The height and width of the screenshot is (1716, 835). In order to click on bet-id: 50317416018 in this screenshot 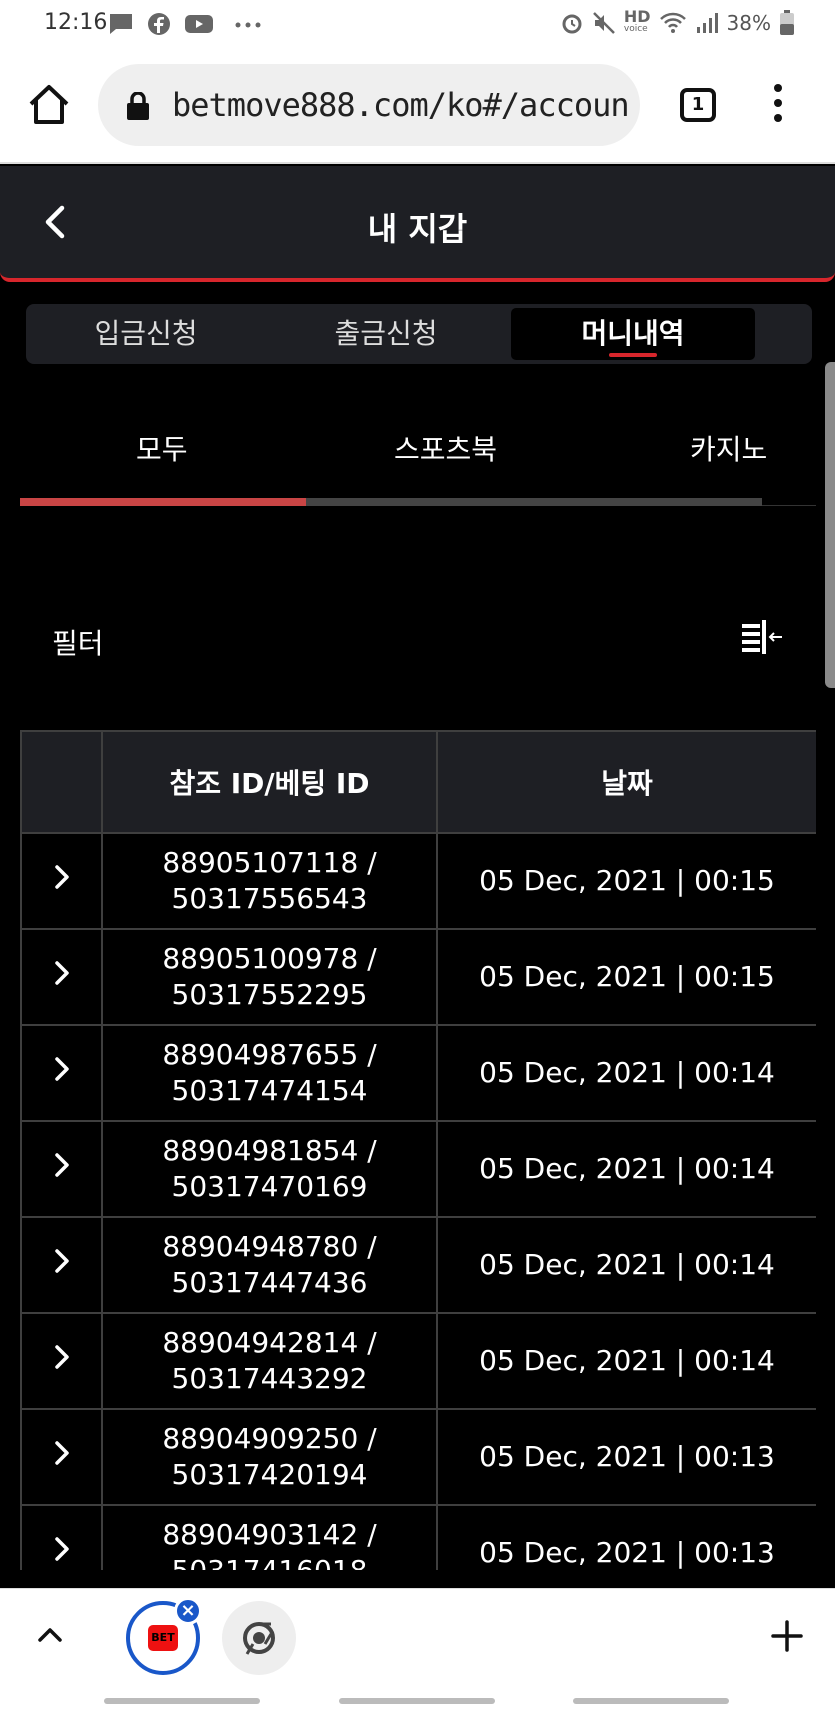, I will do `click(270, 1562)`.